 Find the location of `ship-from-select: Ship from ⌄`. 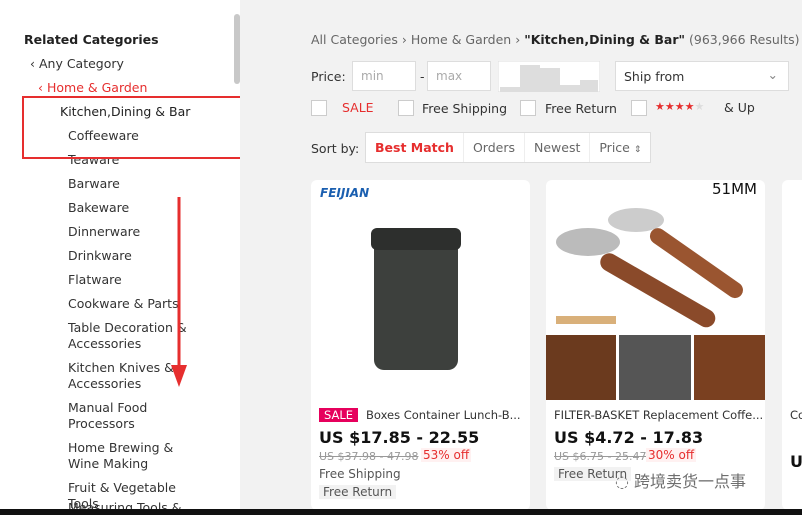

ship-from-select: Ship from ⌄ is located at coordinates (702, 76).